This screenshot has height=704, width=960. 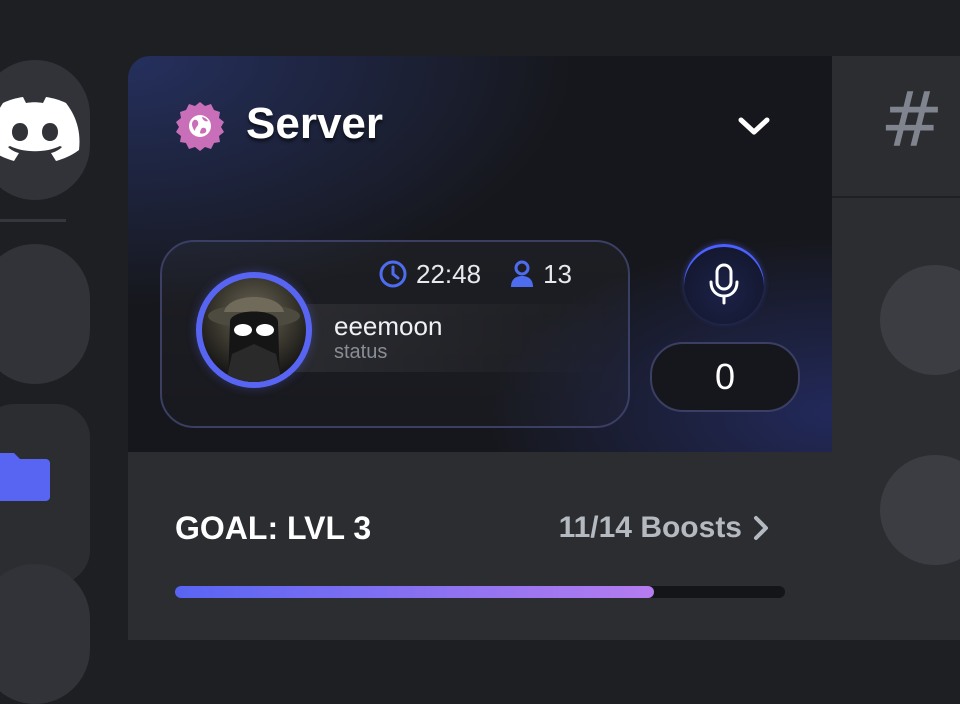 I want to click on globe-badge-icon, so click(x=200, y=126).